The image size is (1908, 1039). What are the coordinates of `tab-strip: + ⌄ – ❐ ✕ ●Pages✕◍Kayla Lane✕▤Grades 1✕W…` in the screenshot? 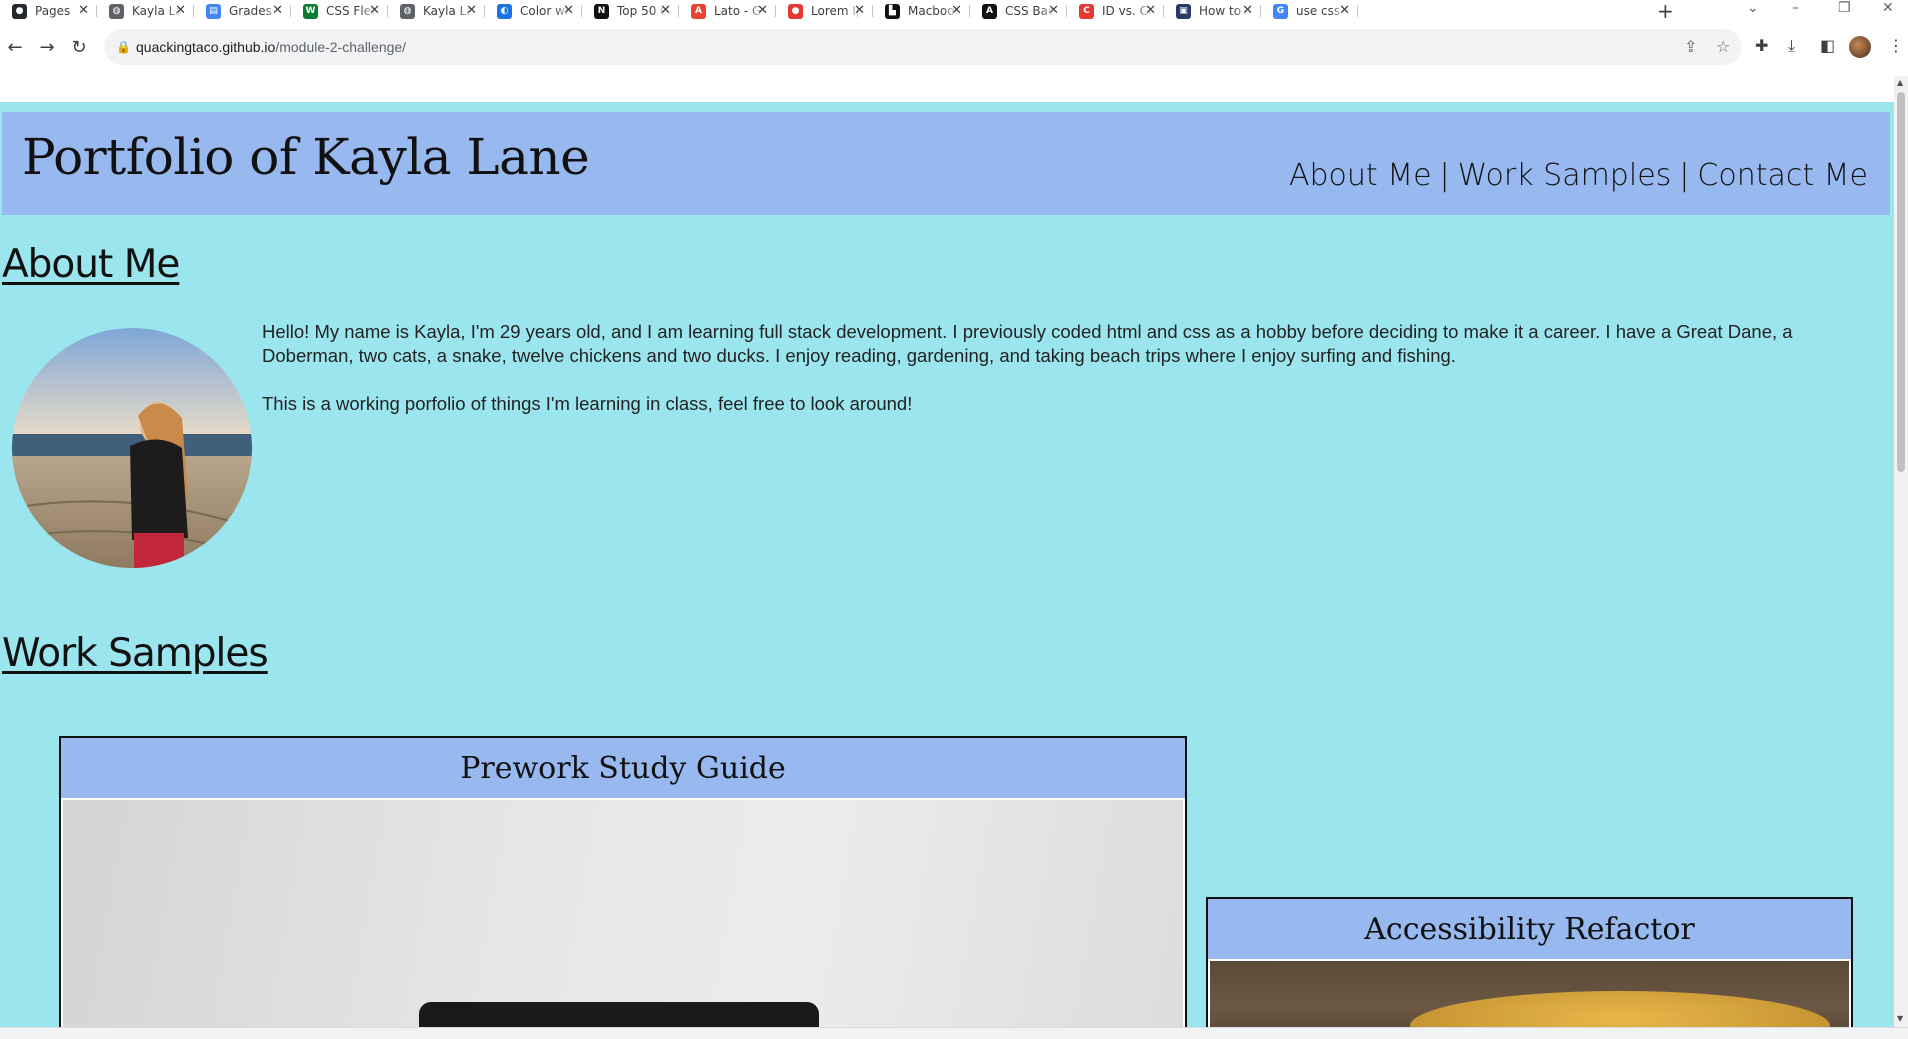 It's located at (954, 11).